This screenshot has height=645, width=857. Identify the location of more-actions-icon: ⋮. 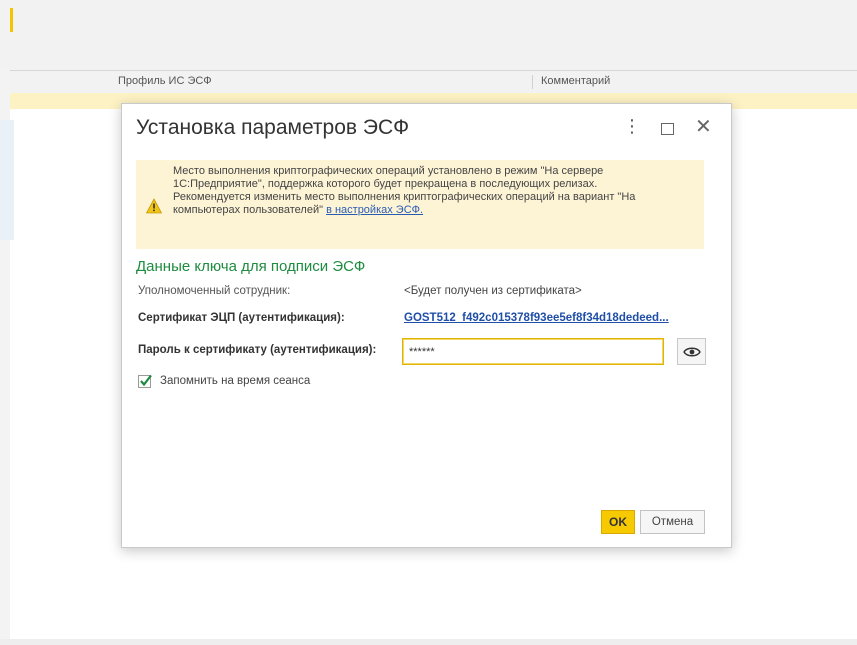
(632, 126).